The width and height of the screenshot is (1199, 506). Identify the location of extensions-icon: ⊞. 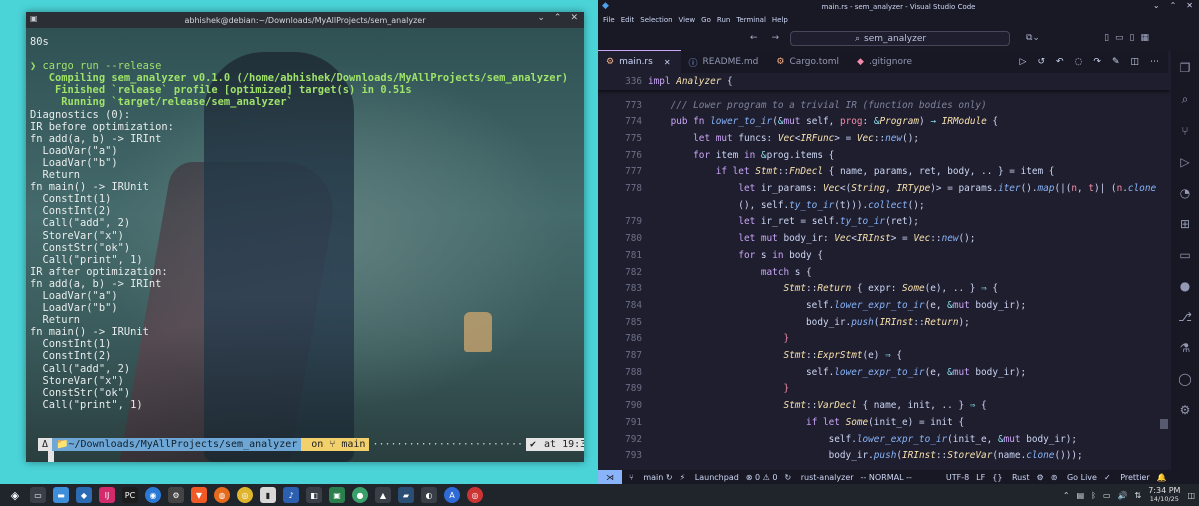
(1185, 224).